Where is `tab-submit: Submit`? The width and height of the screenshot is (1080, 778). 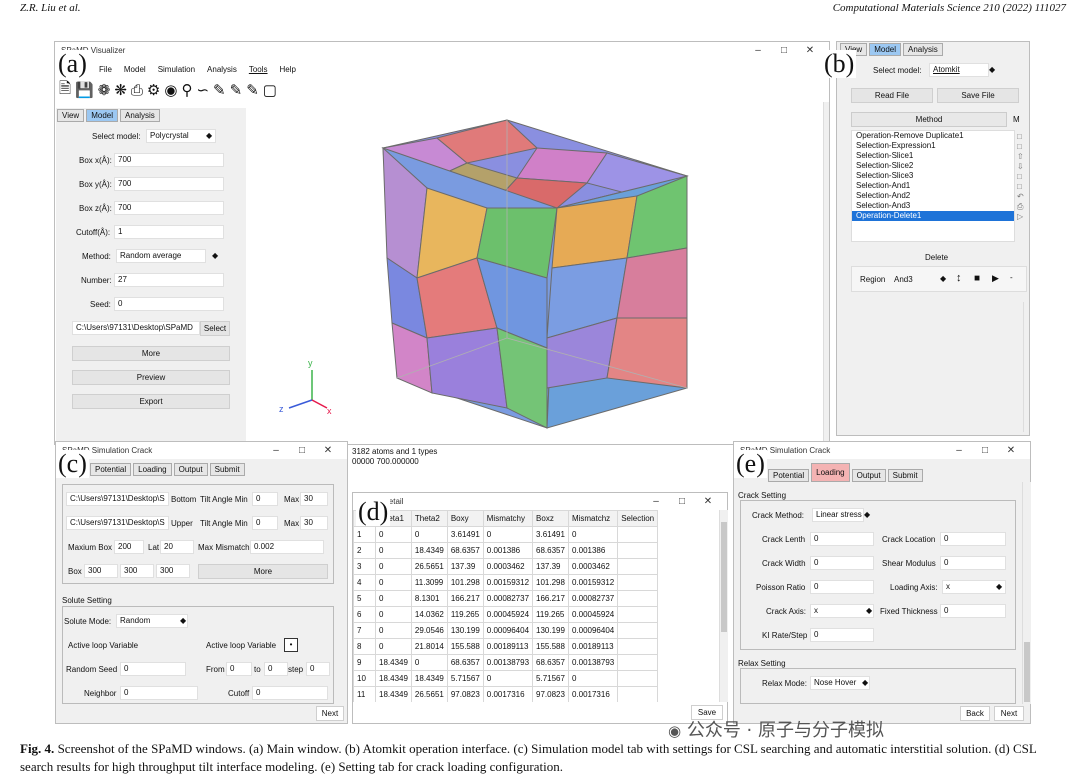
tab-submit: Submit is located at coordinates (905, 475).